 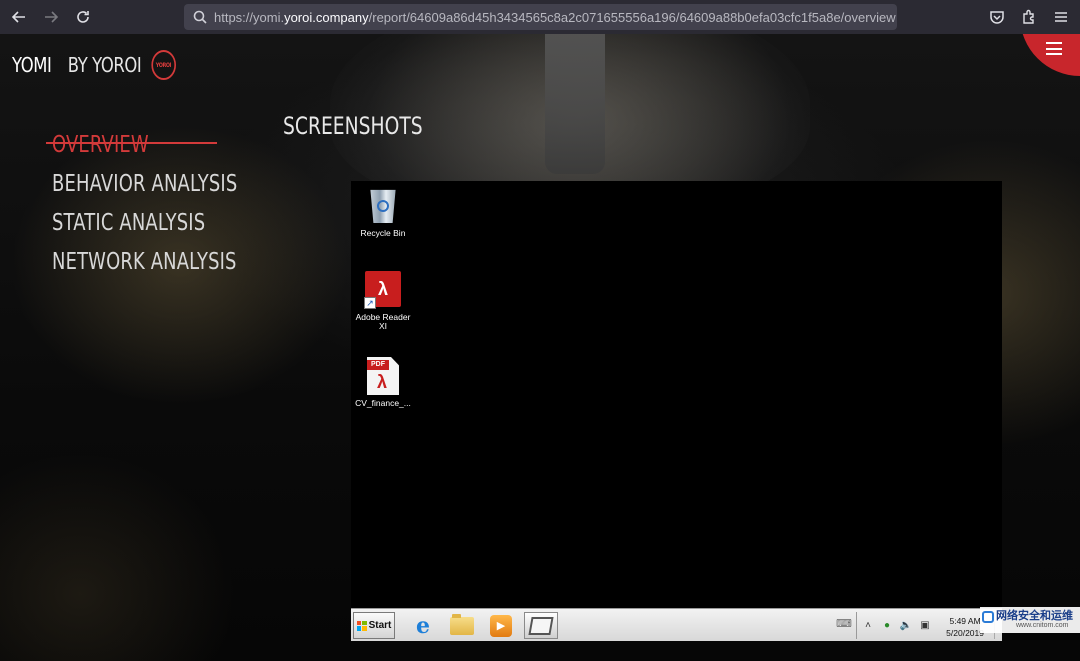 I want to click on reload-icon, so click(x=83, y=17).